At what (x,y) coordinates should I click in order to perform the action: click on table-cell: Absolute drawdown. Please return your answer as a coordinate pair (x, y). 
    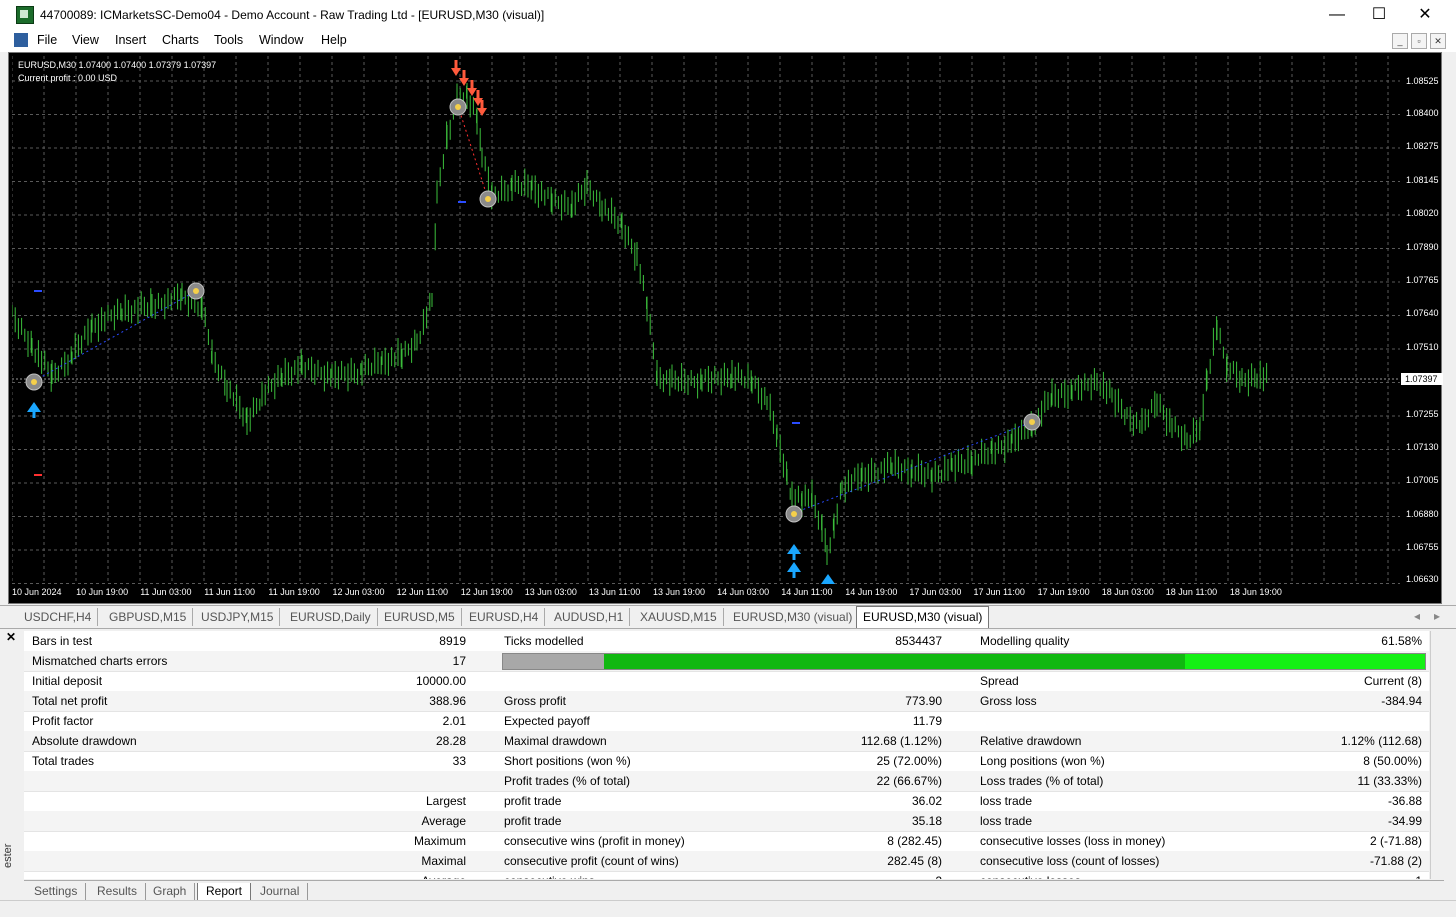
    Looking at the image, I should click on (84, 741).